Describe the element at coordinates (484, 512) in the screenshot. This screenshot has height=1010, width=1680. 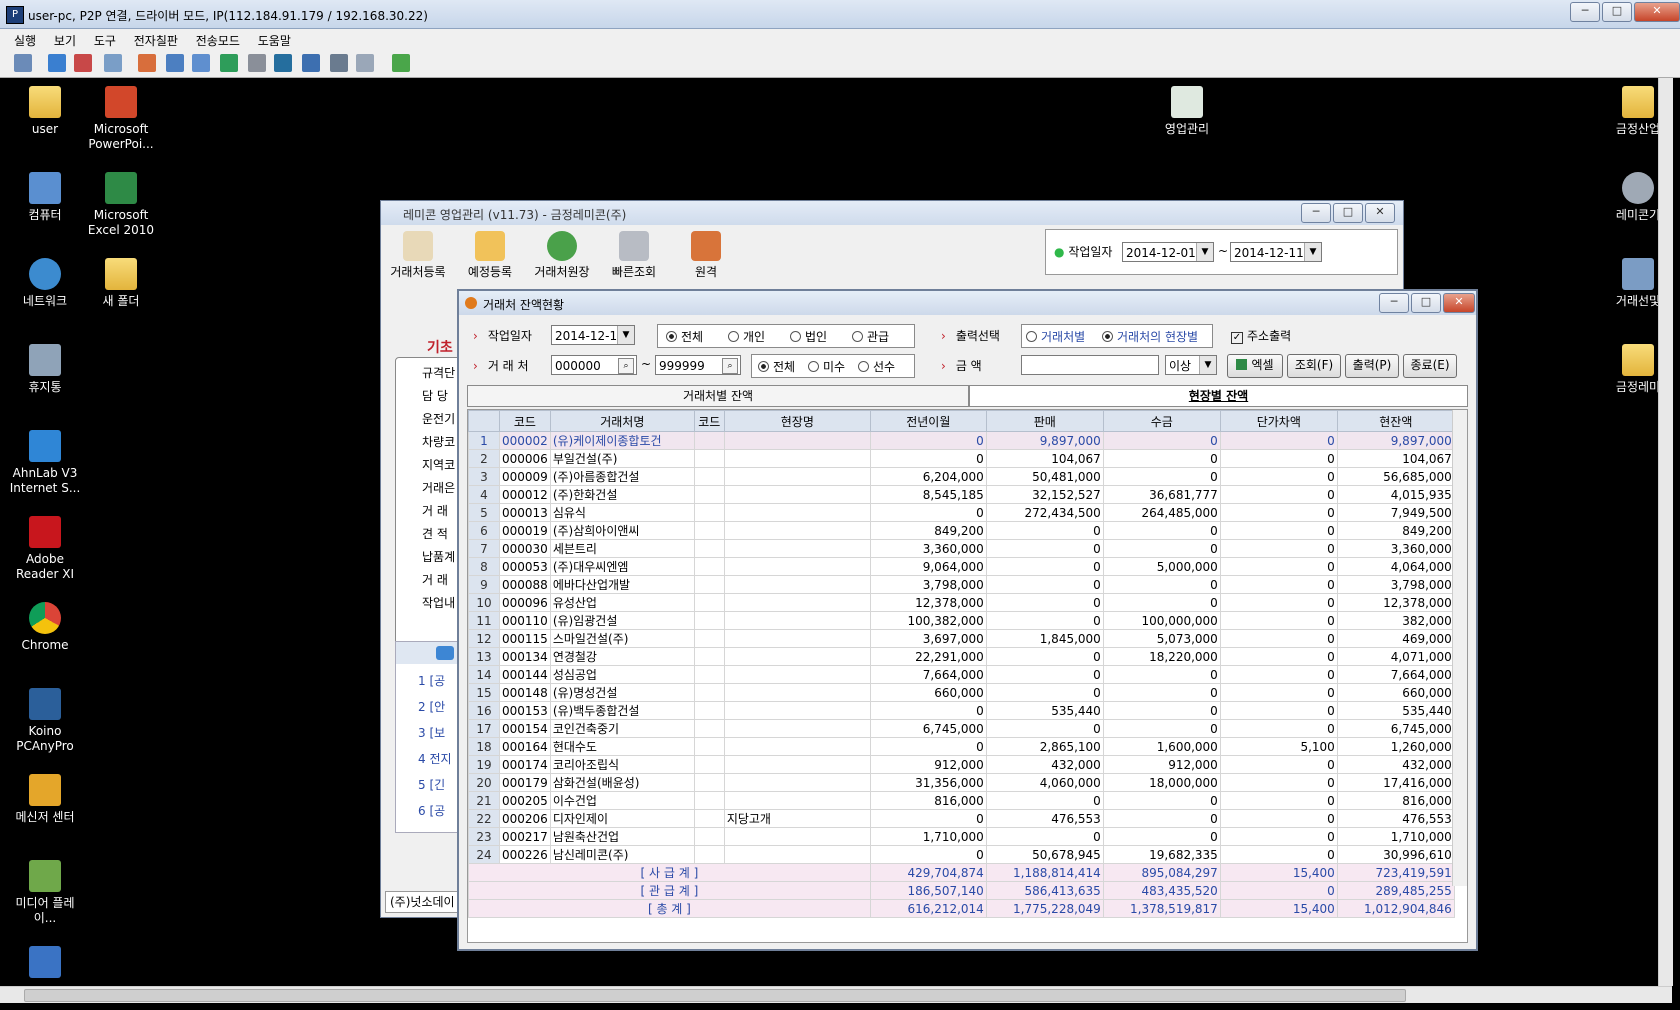
I see `row-number-cell: 5` at that location.